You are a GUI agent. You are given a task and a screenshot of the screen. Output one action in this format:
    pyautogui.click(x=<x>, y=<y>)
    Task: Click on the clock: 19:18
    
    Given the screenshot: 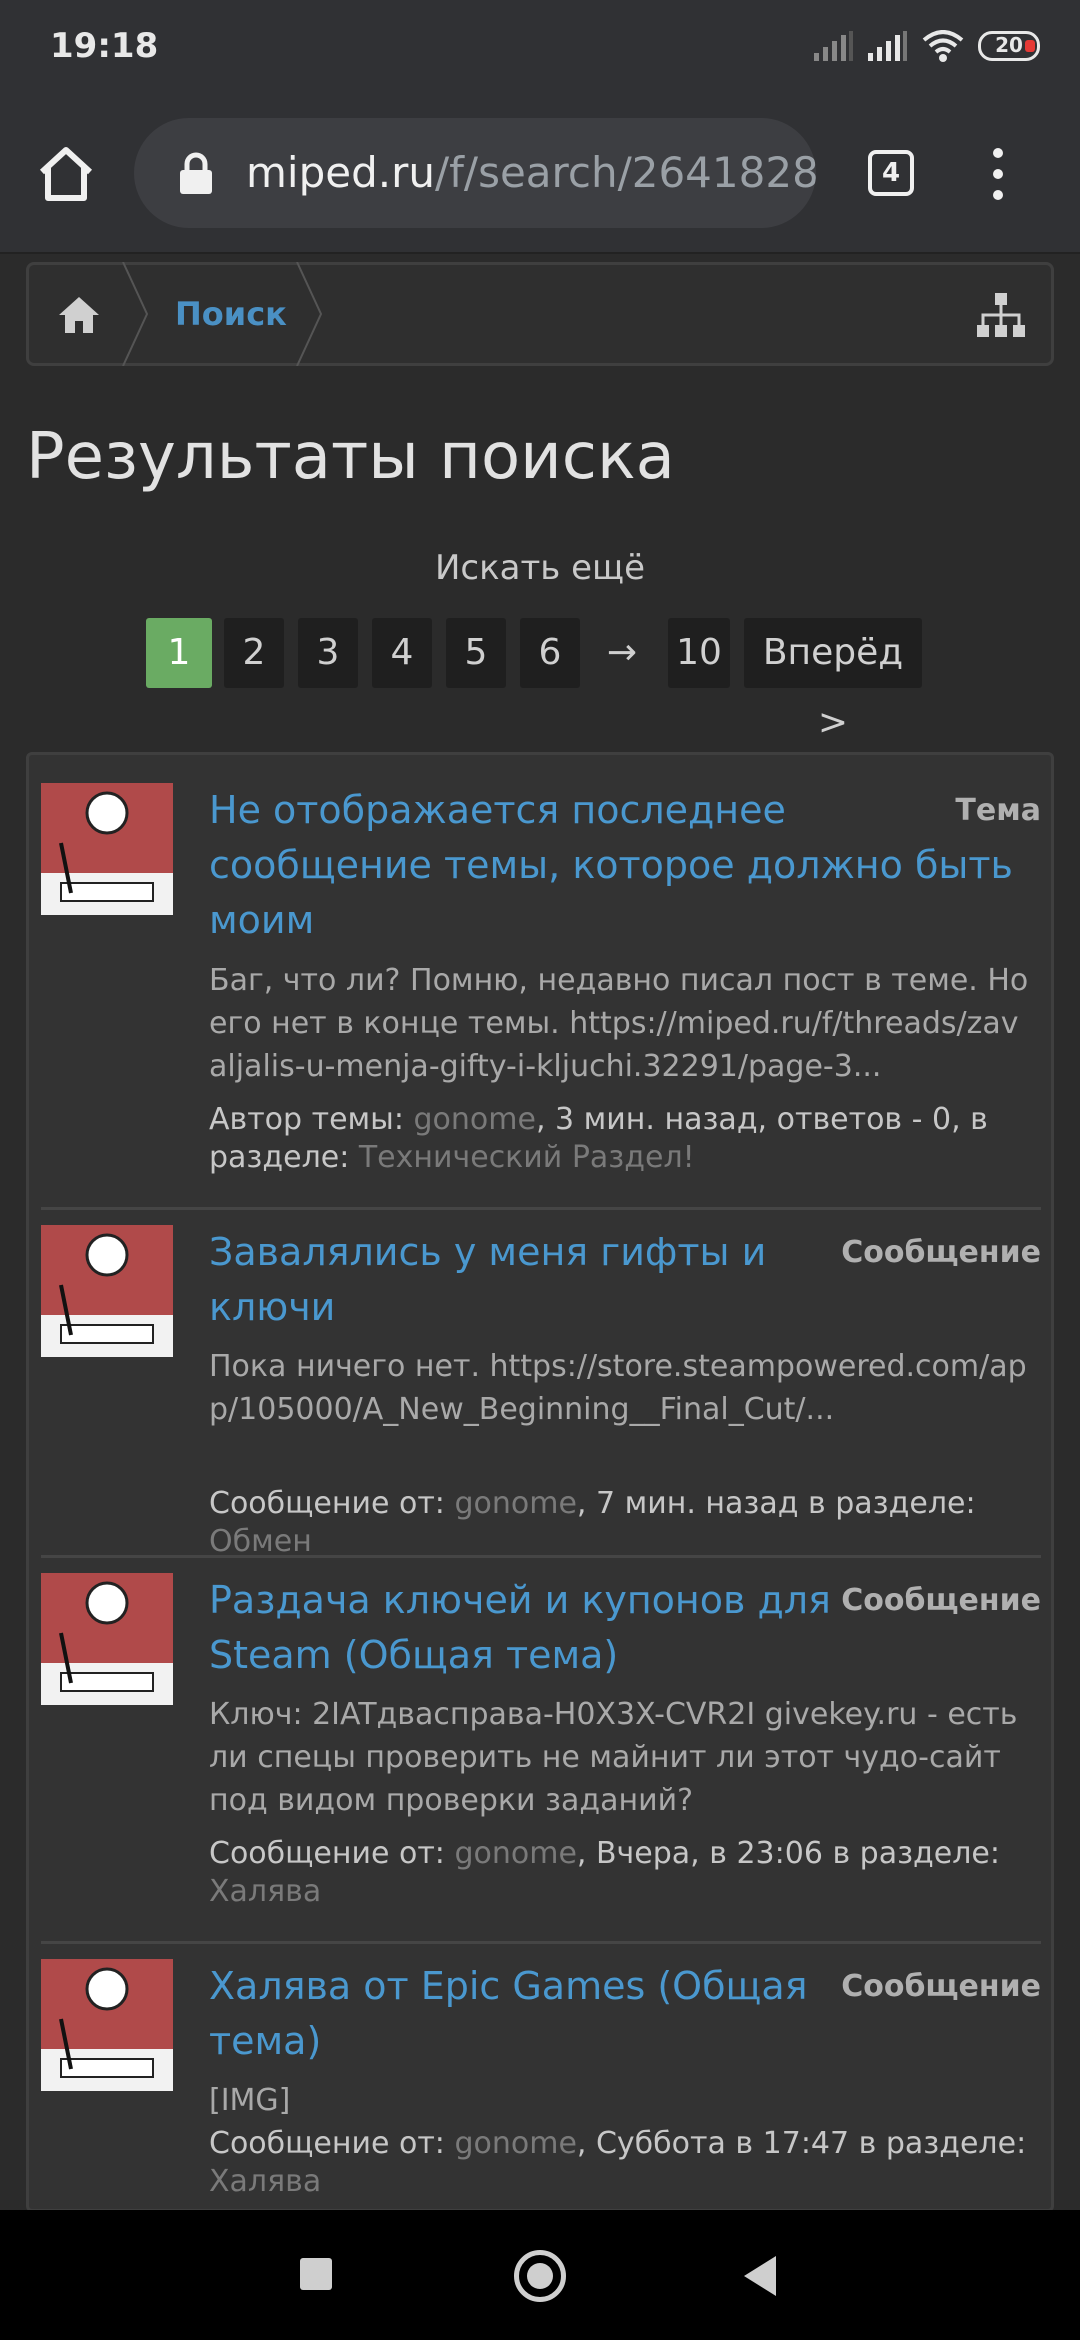 What is the action you would take?
    pyautogui.click(x=104, y=46)
    